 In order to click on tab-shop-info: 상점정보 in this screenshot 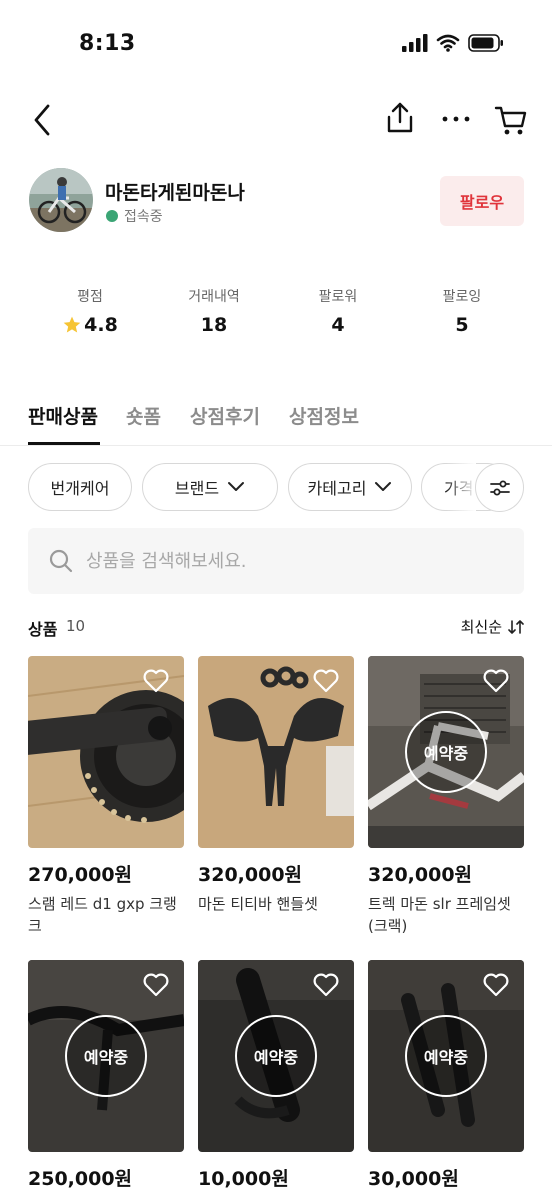, I will do `click(324, 415)`.